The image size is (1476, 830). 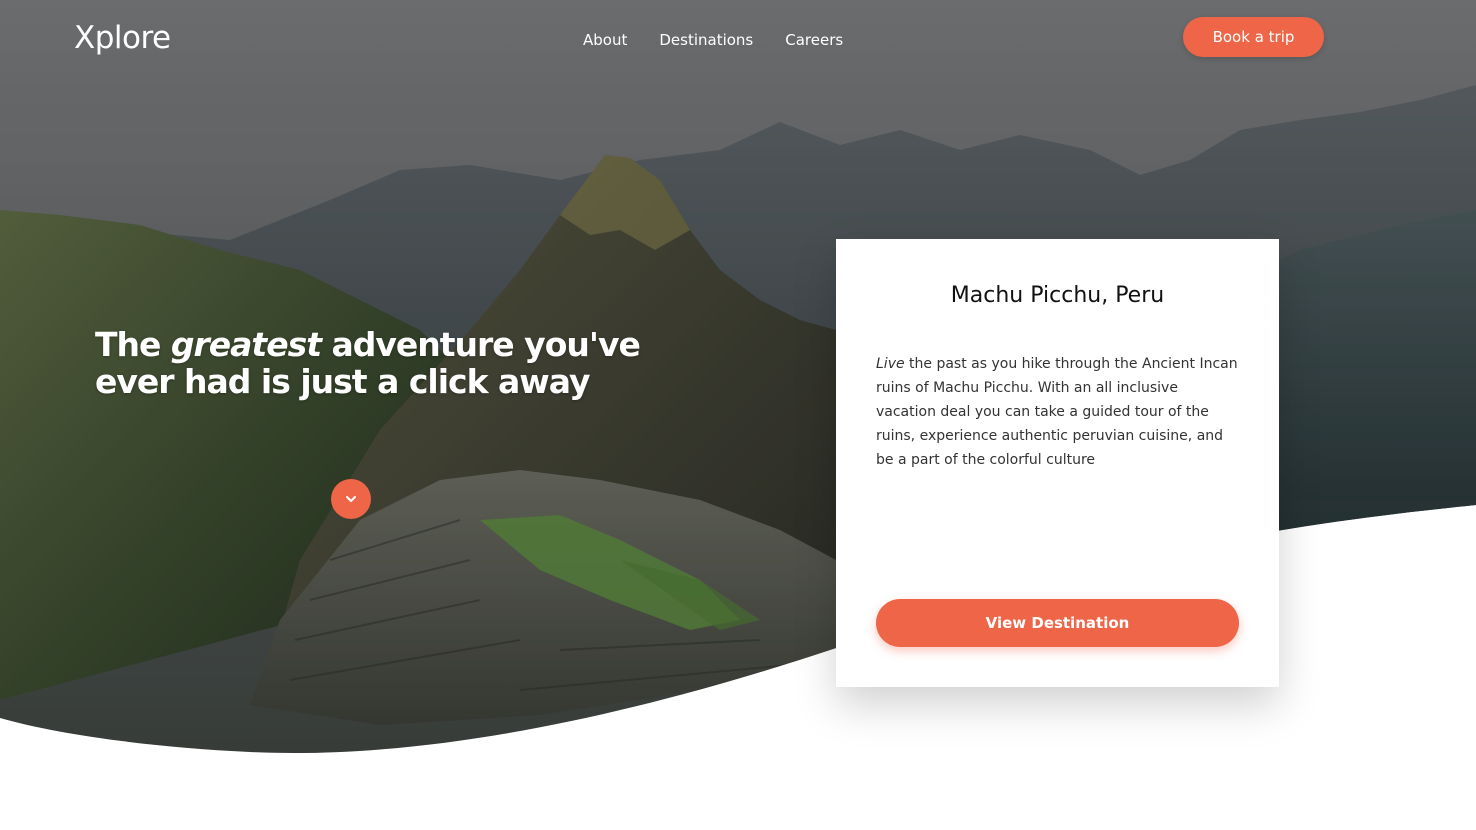 I want to click on main-nav: About Destinations Careers, so click(x=713, y=40).